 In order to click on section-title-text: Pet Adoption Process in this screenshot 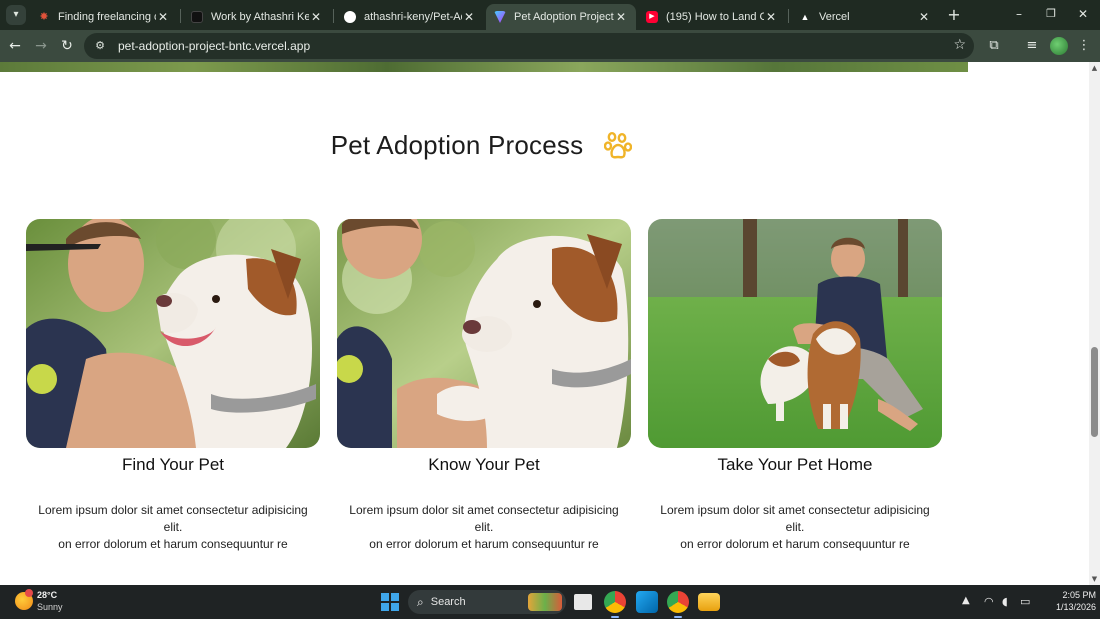, I will do `click(457, 145)`.